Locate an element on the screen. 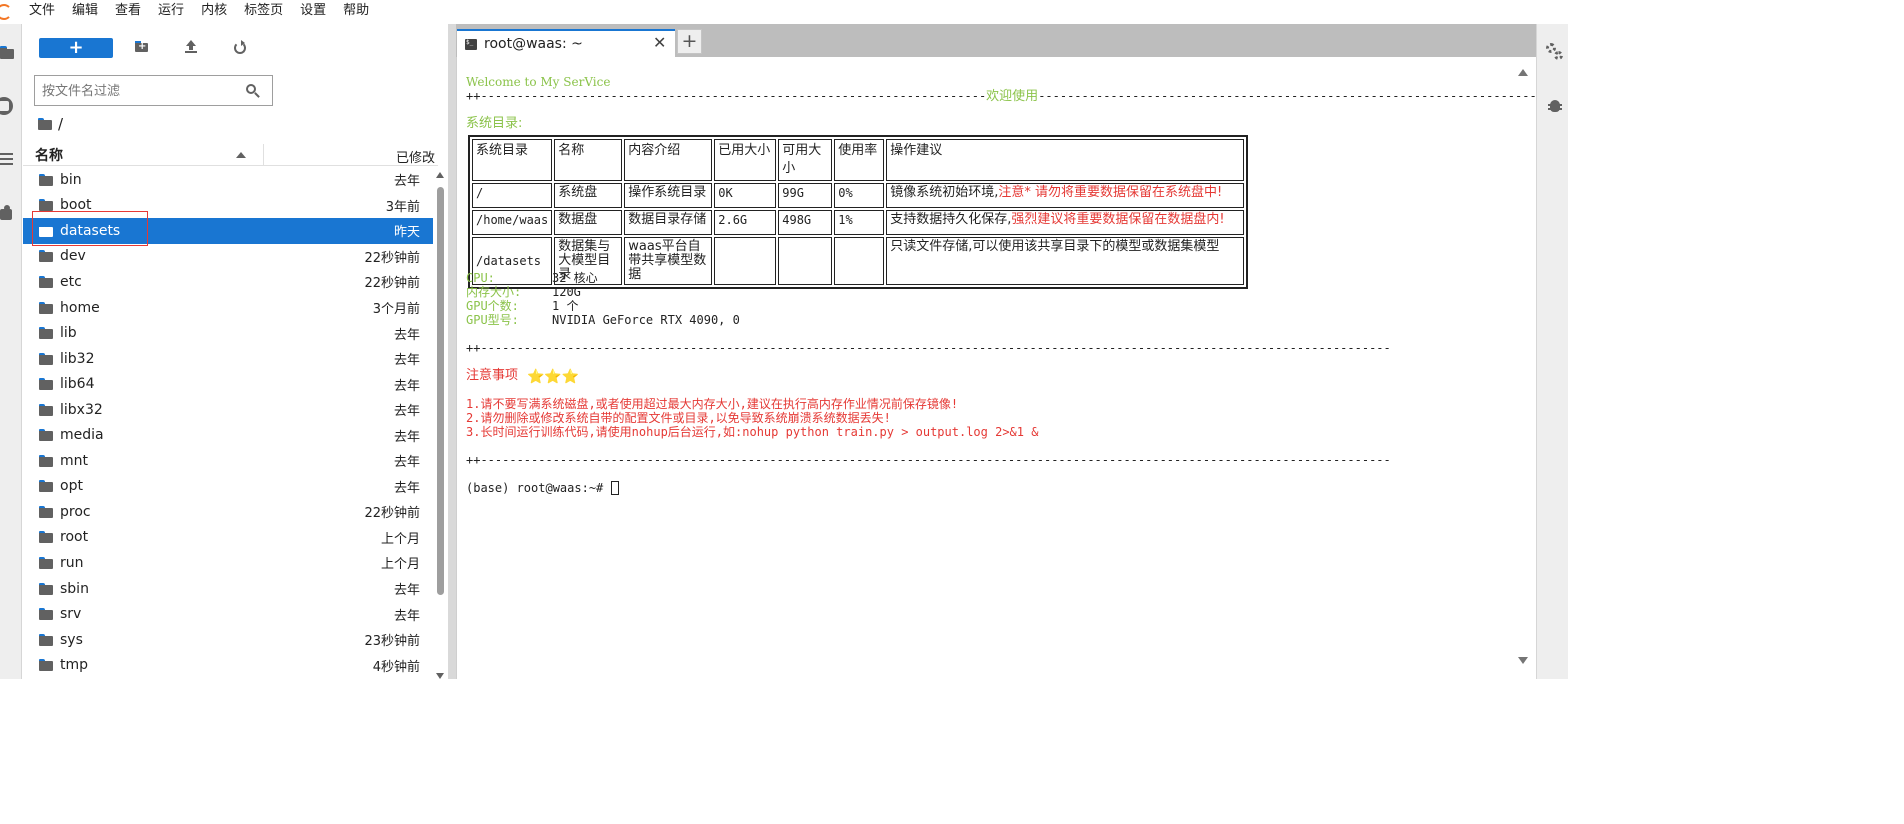 The width and height of the screenshot is (1904, 824). file-row-dev: dev 22秒钟前 is located at coordinates (228, 257).